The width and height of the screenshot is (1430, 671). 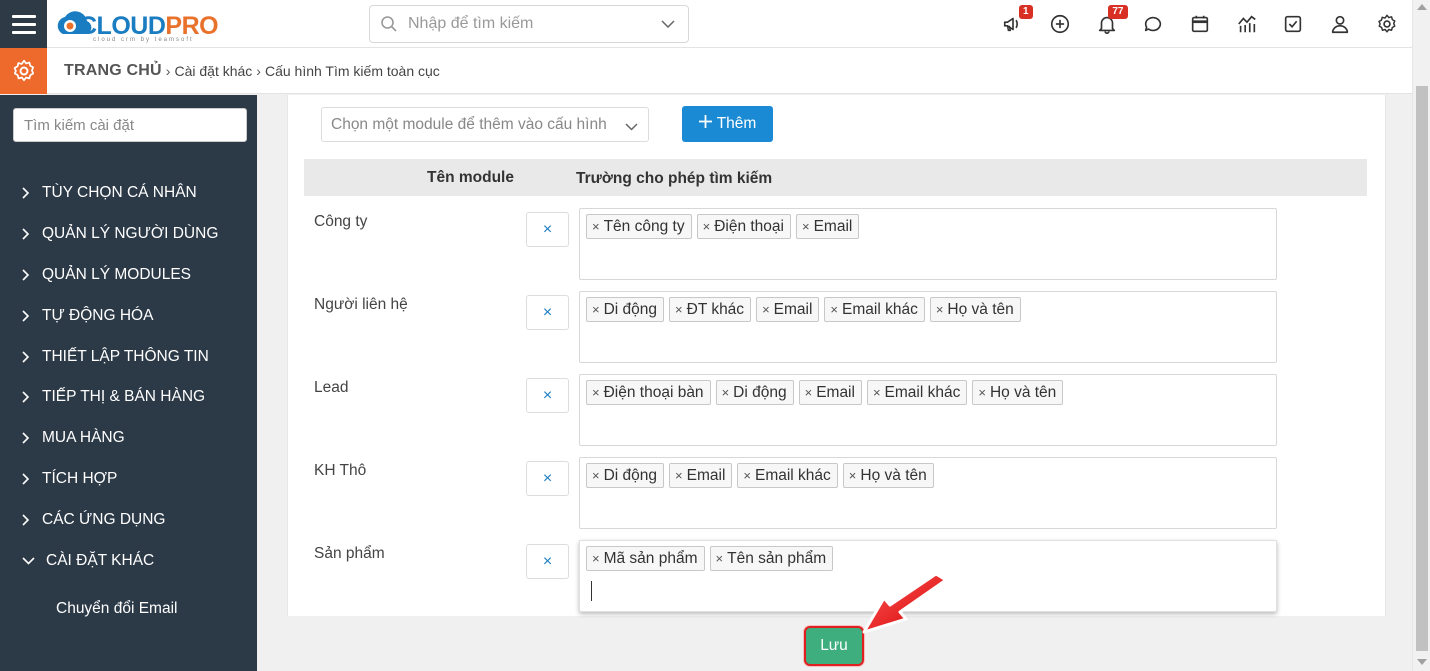 What do you see at coordinates (668, 24) in the screenshot?
I see `chevron-down-icon` at bounding box center [668, 24].